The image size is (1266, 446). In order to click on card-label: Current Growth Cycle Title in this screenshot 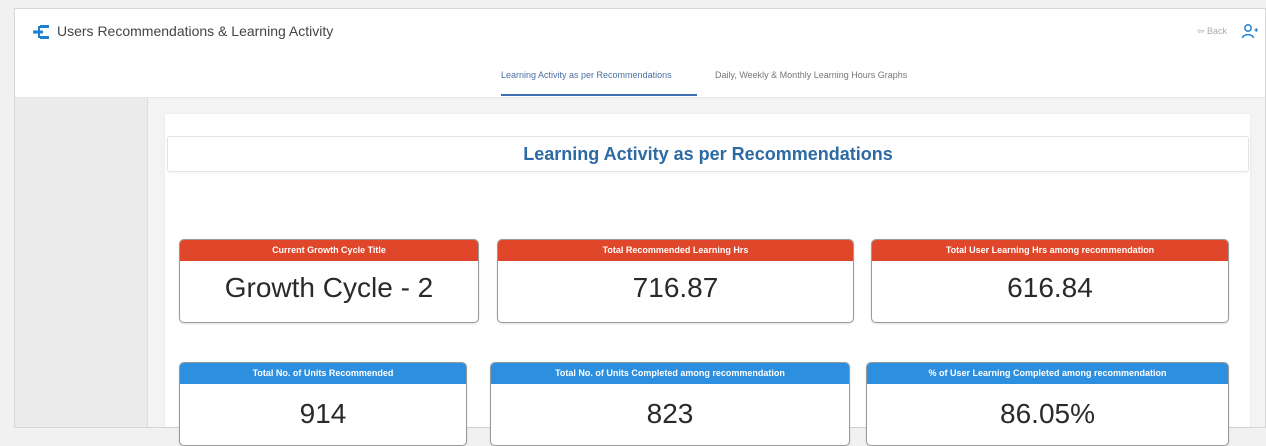, I will do `click(329, 250)`.